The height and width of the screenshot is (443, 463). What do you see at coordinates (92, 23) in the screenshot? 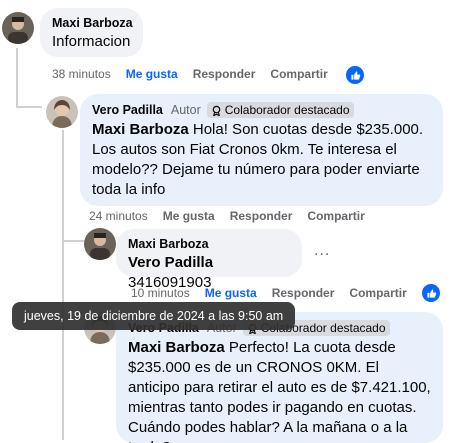
I see `comment-author: Maxi Barboza` at bounding box center [92, 23].